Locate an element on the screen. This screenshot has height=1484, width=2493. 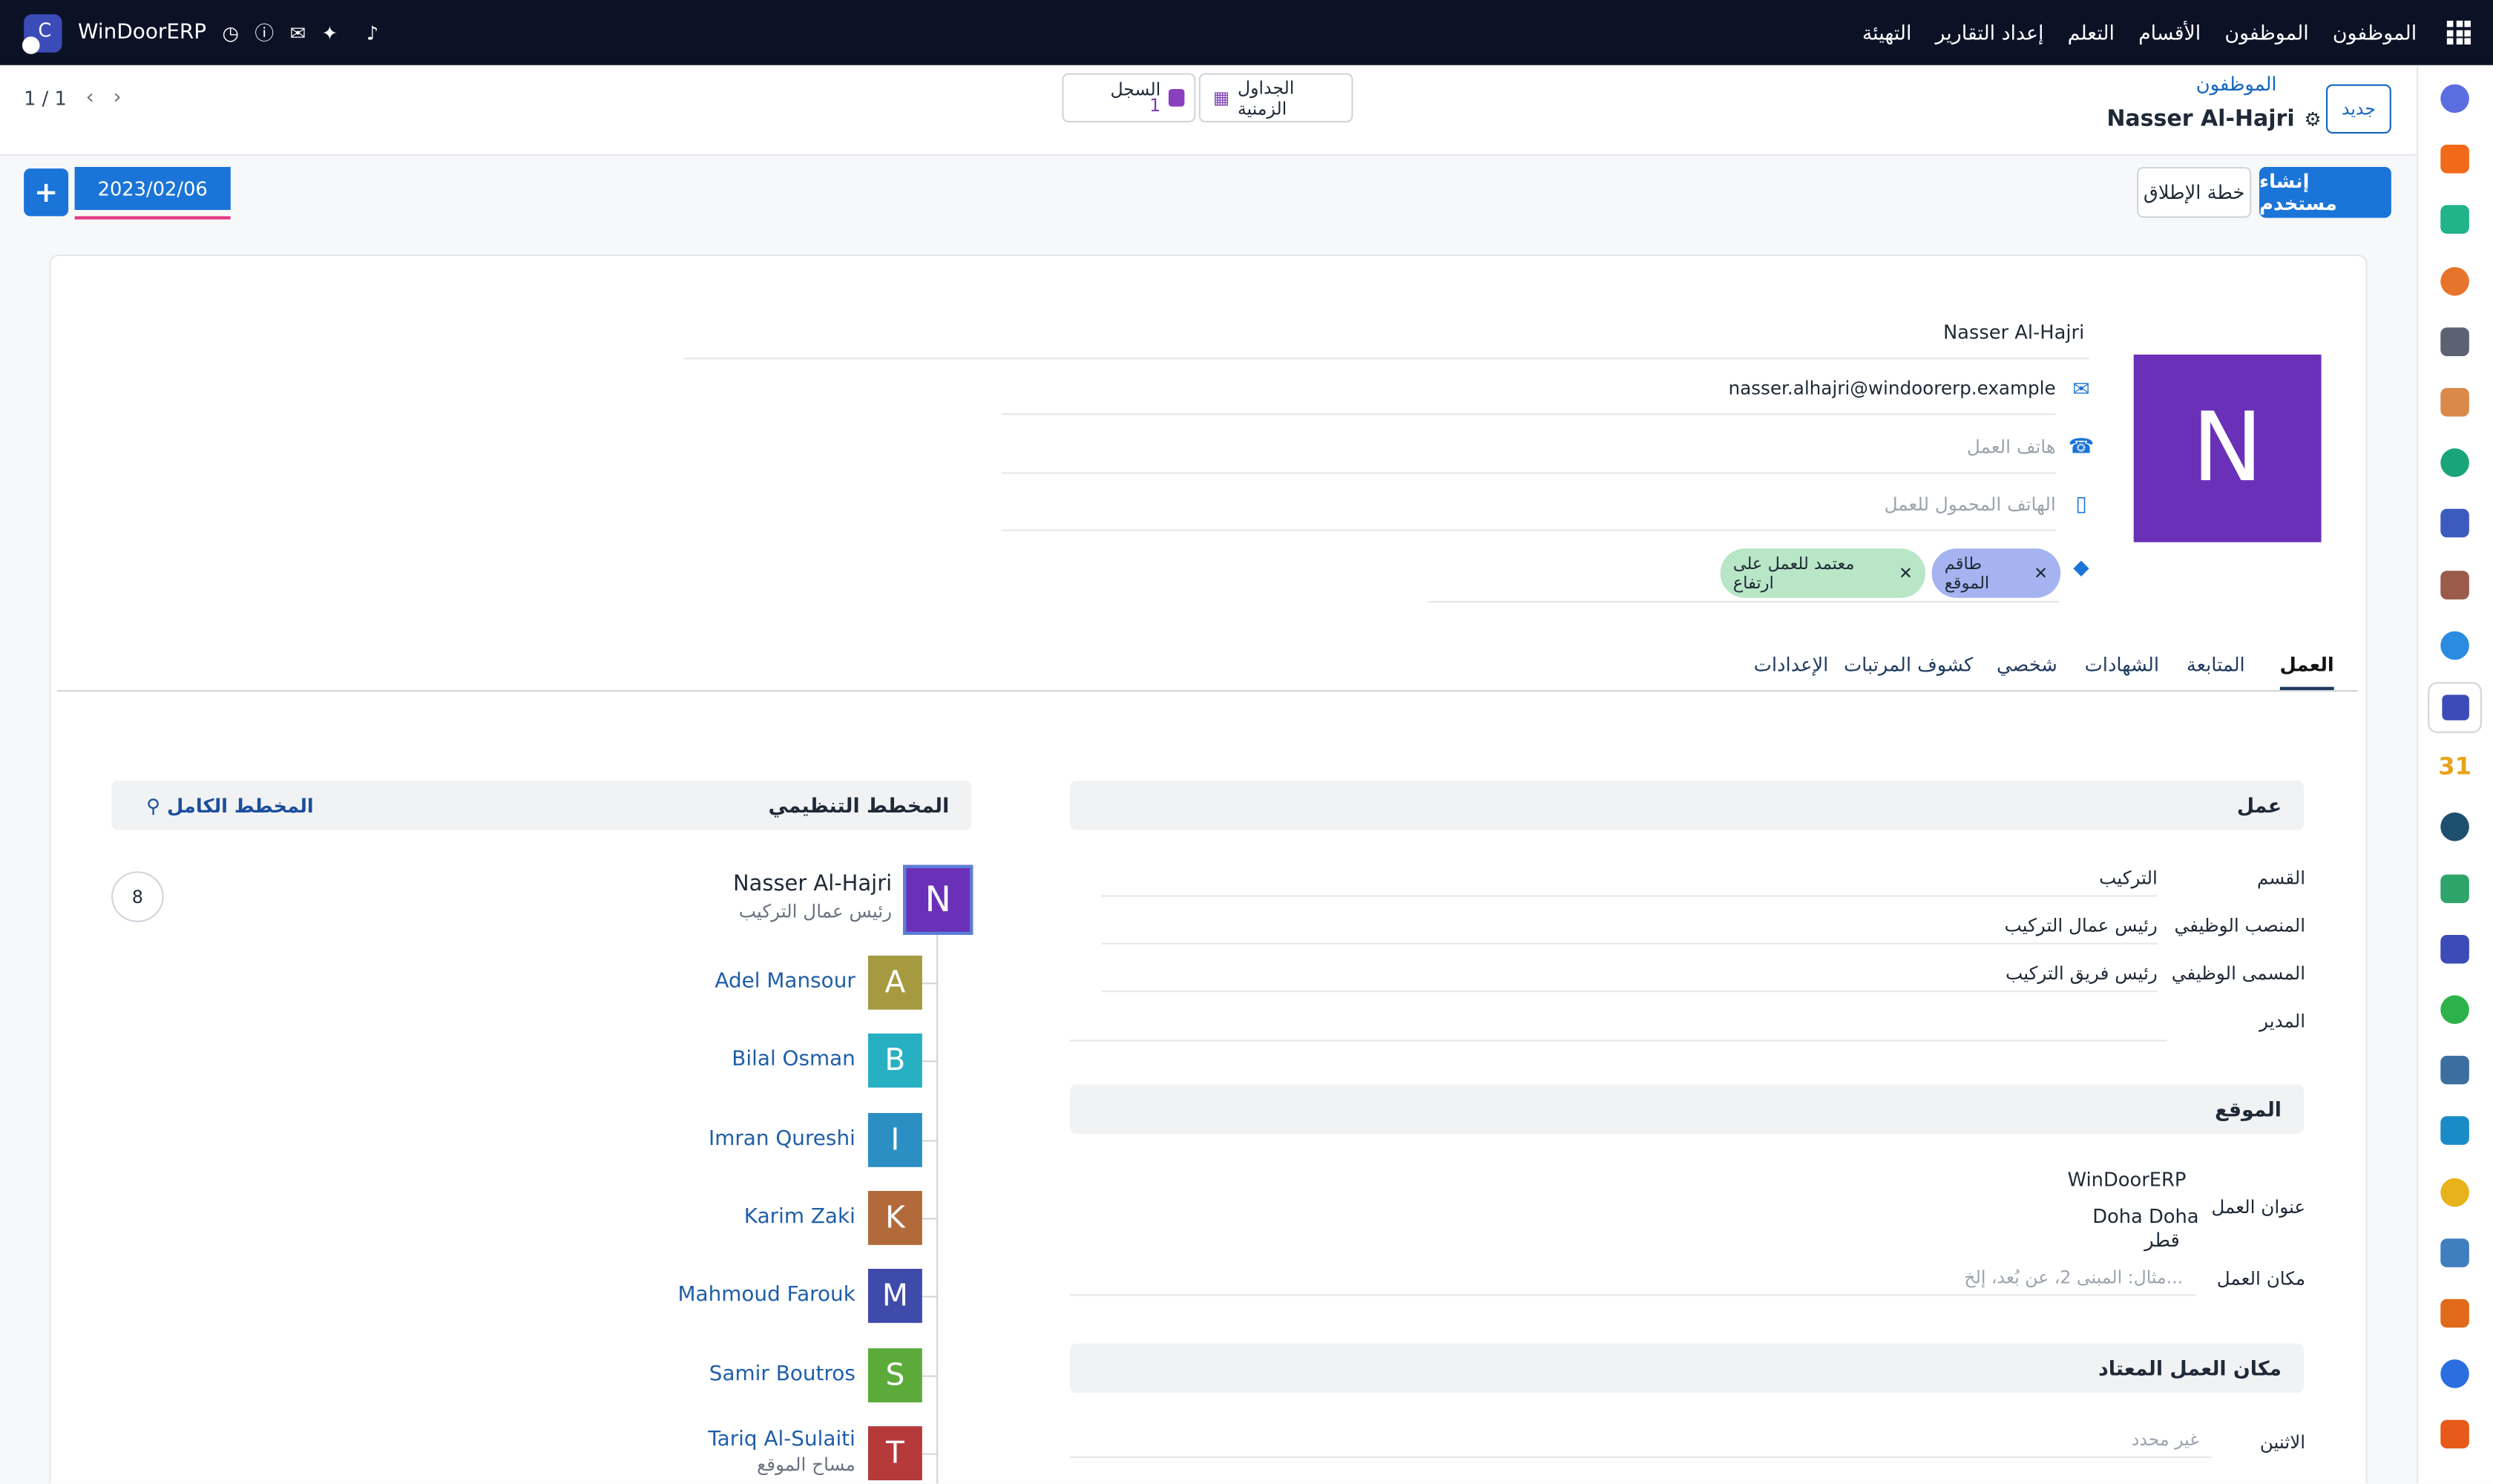
work-address-field: WinDoorERP Doha Doha قطر is located at coordinates (1650, 1211).